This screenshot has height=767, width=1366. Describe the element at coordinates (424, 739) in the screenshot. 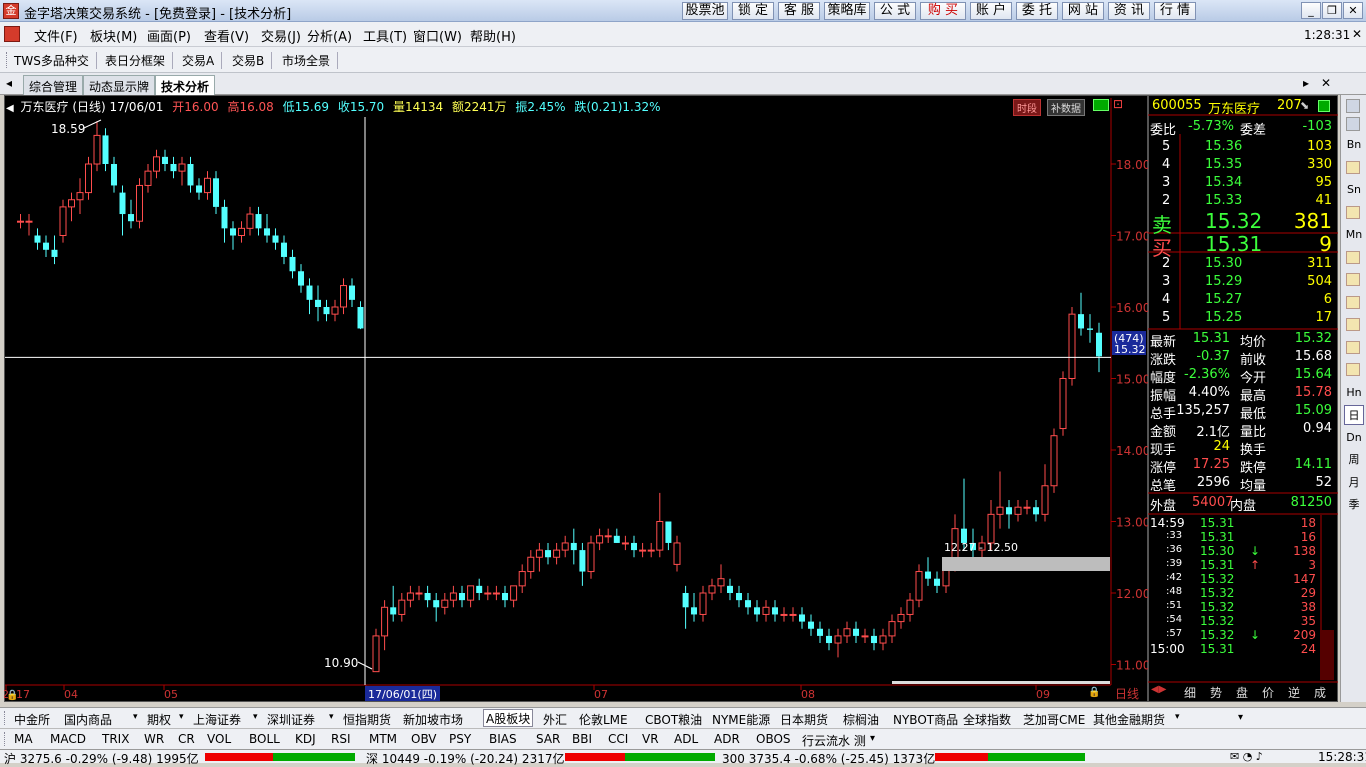

I see `indicator-tab: OBV` at that location.